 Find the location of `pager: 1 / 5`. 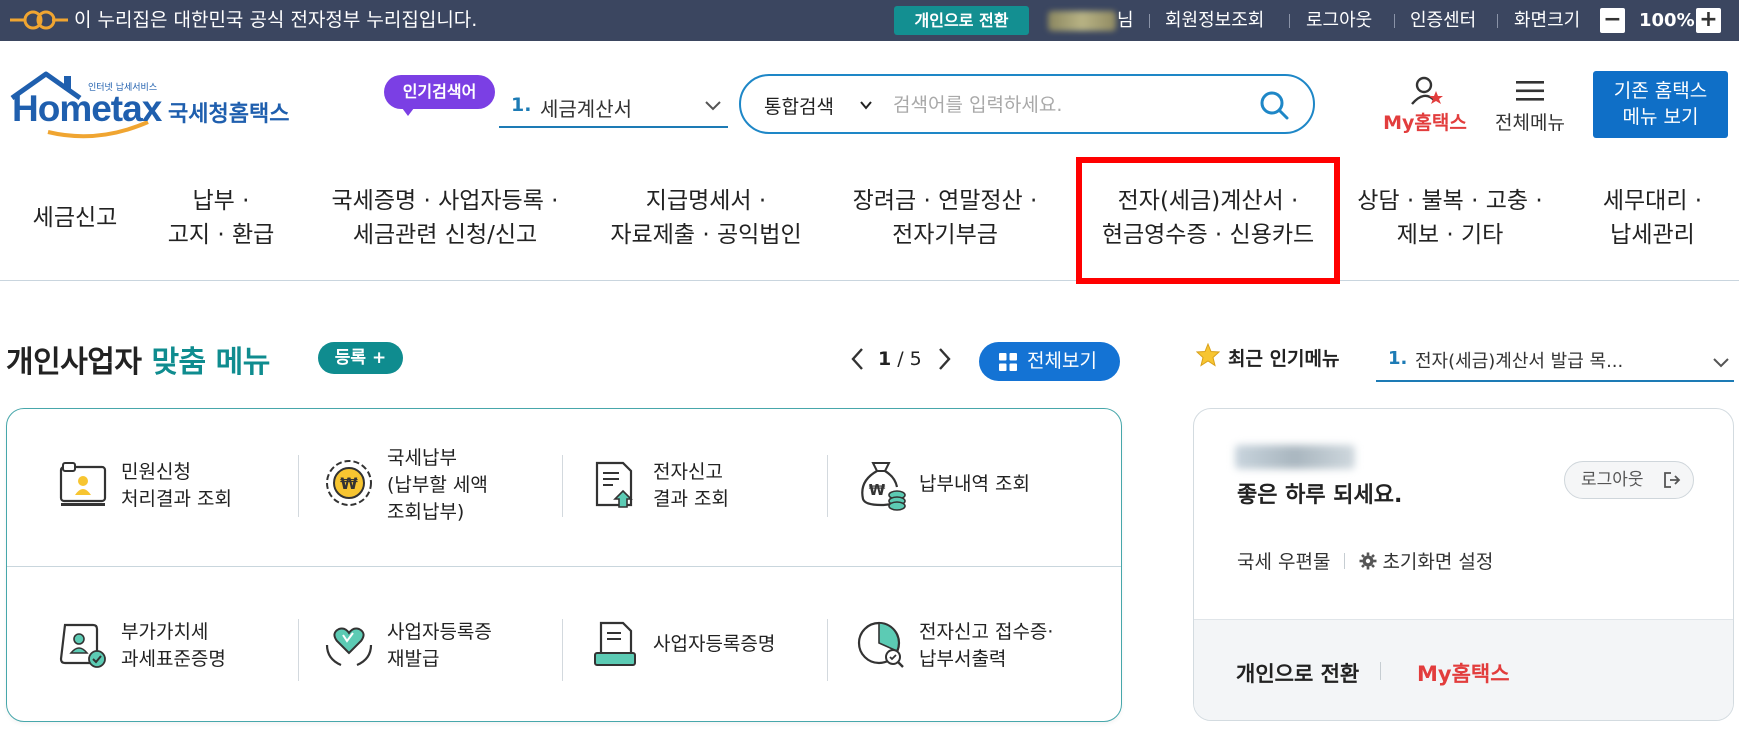

pager: 1 / 5 is located at coordinates (901, 359).